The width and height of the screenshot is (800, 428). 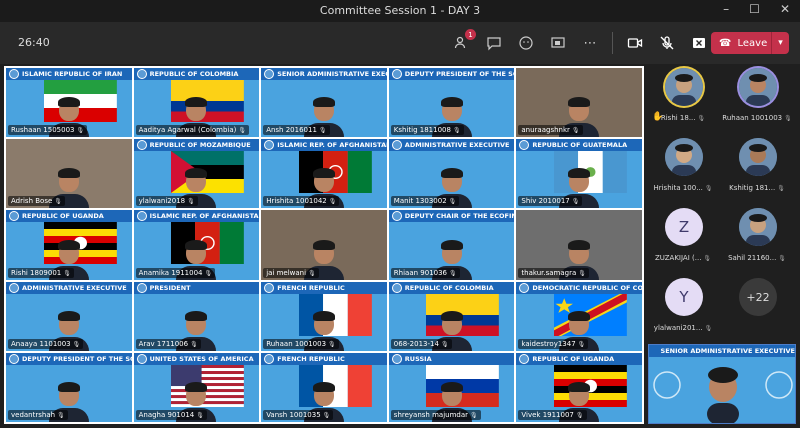 I want to click on participant-name: ylalwani201... 🎙, so click(x=683, y=328).